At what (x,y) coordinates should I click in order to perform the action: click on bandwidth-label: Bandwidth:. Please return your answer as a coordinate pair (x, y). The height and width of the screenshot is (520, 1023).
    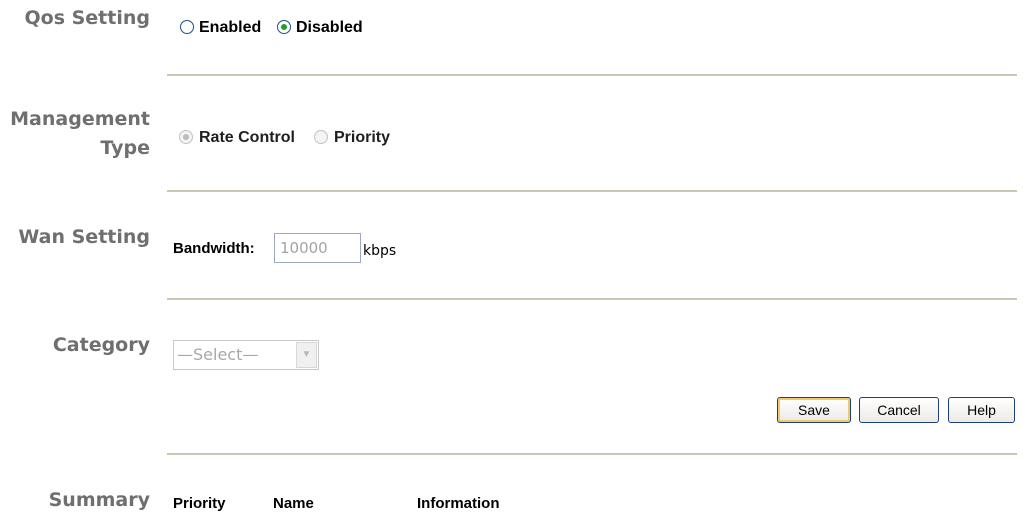
    Looking at the image, I should click on (214, 248).